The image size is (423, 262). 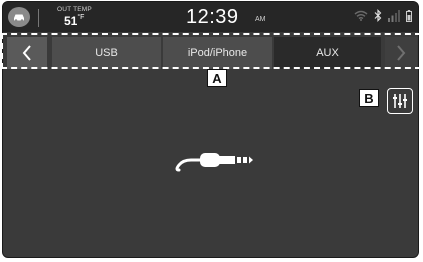 I want to click on chevron-right-icon, so click(x=401, y=53).